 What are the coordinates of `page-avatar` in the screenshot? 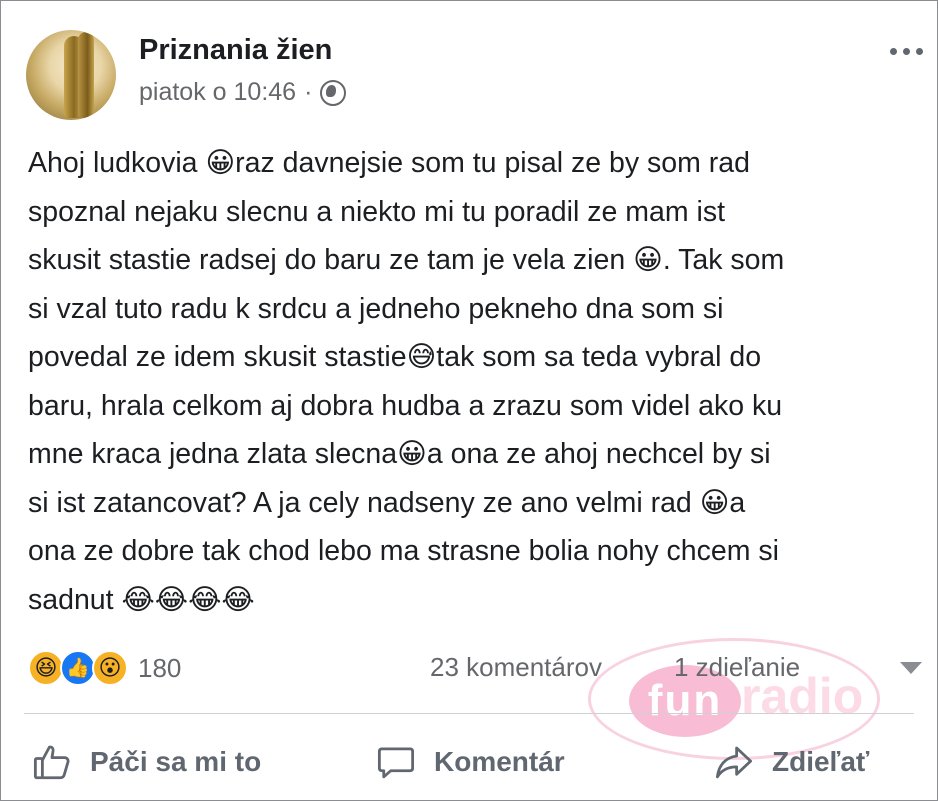 It's located at (71, 75).